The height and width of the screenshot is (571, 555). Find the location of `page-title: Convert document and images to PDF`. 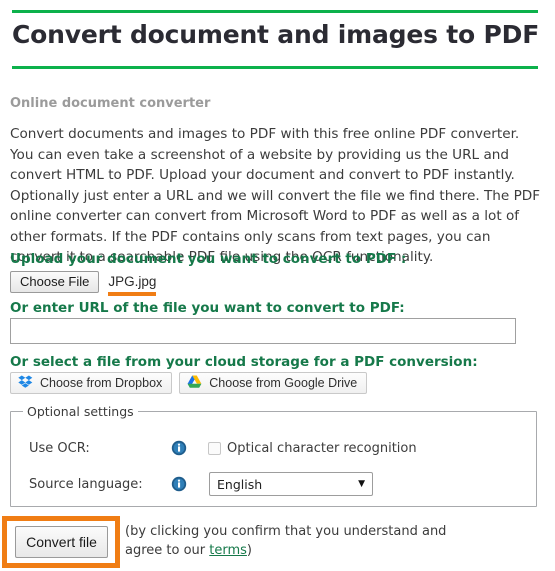

page-title: Convert document and images to PDF is located at coordinates (276, 34).